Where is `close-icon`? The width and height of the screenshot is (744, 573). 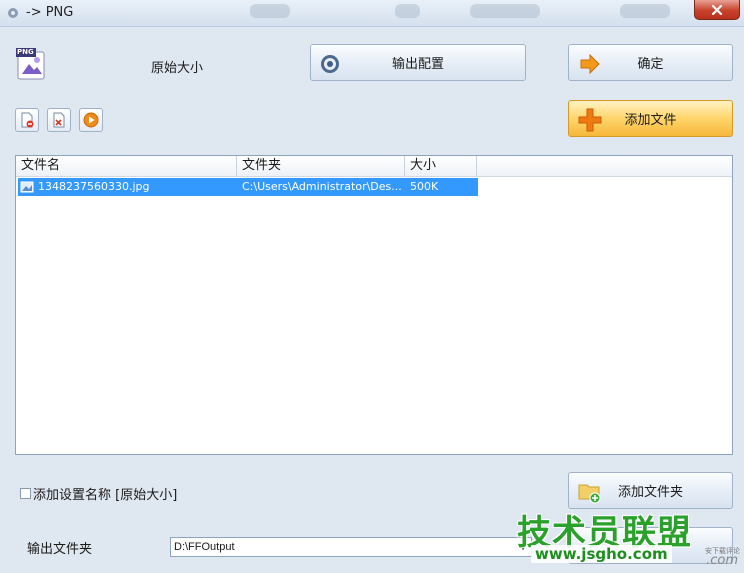
close-icon is located at coordinates (717, 9).